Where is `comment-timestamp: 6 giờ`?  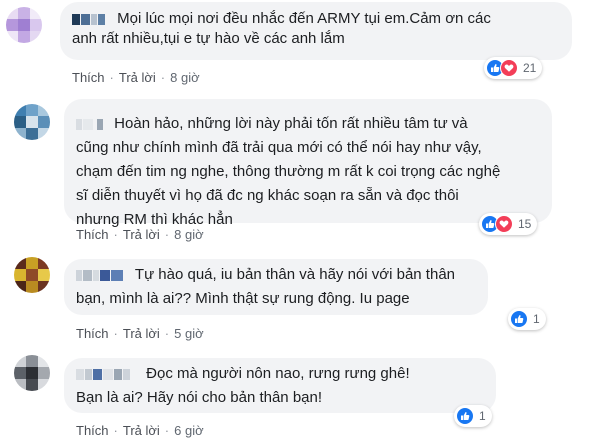 comment-timestamp: 6 giờ is located at coordinates (189, 430).